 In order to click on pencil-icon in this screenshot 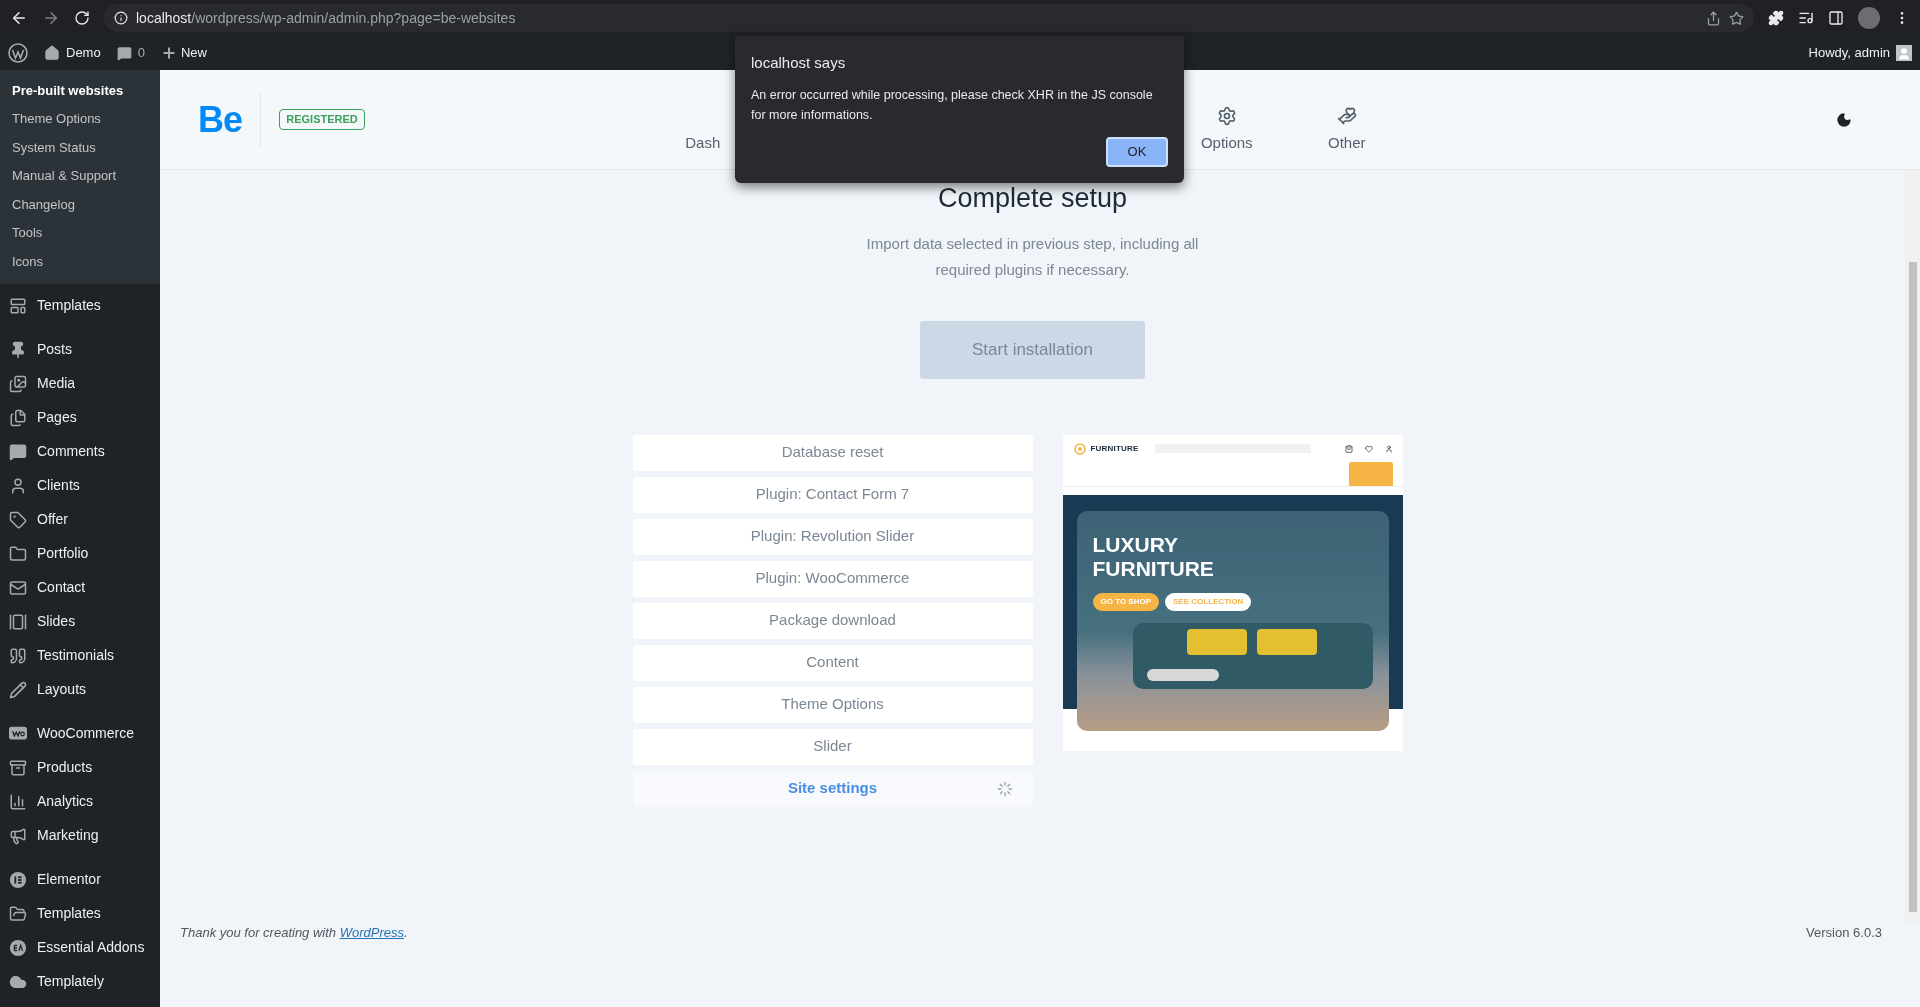, I will do `click(18, 689)`.